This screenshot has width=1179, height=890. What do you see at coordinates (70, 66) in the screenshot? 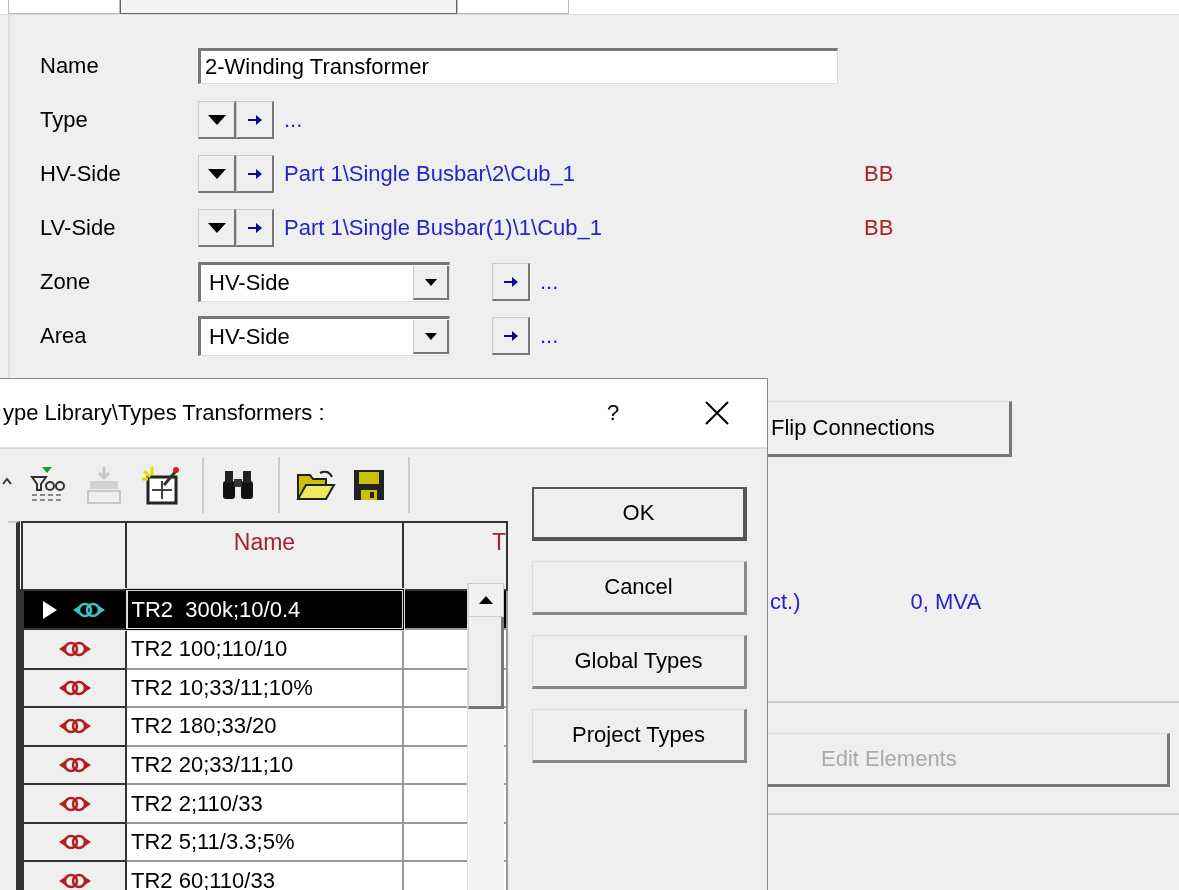
I see `field-label: Name` at bounding box center [70, 66].